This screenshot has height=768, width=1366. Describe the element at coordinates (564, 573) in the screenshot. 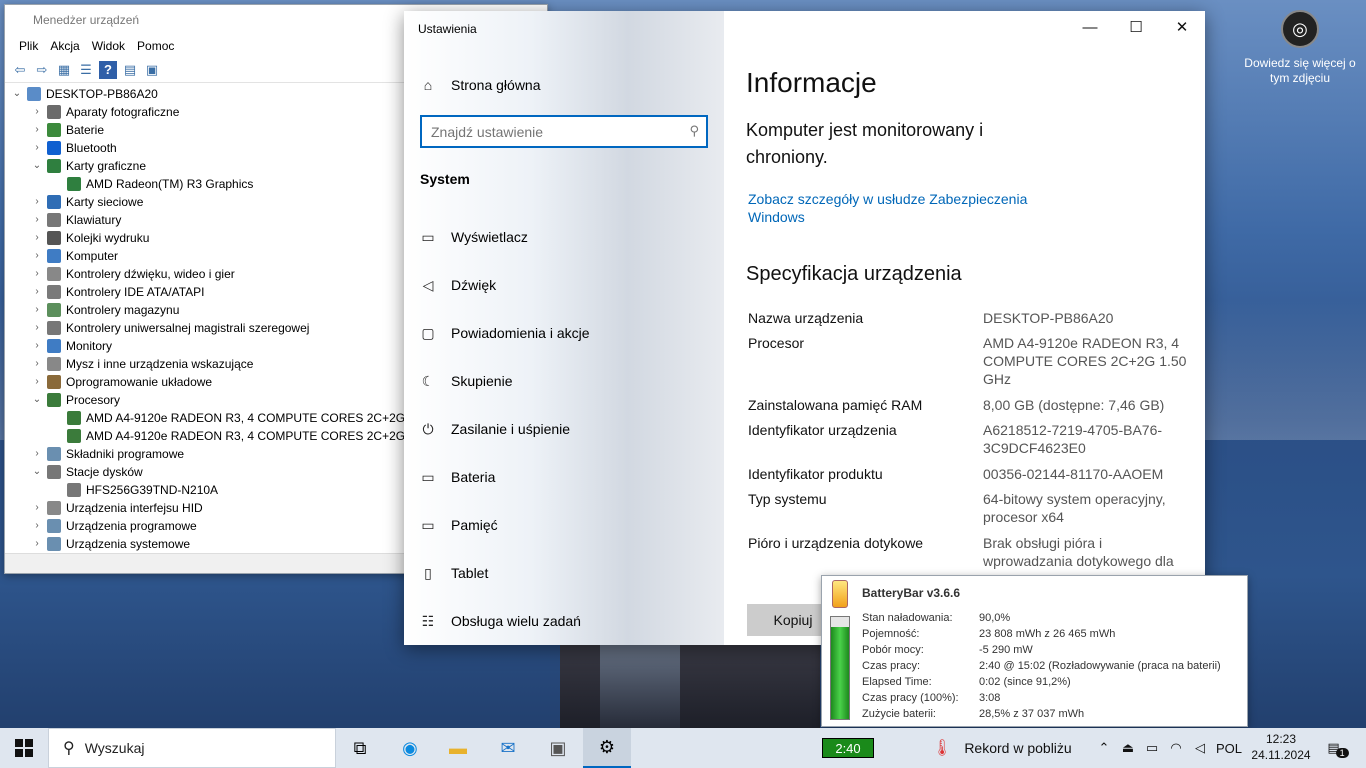

I see `nav-item-tablet: ▯ Tablet` at that location.